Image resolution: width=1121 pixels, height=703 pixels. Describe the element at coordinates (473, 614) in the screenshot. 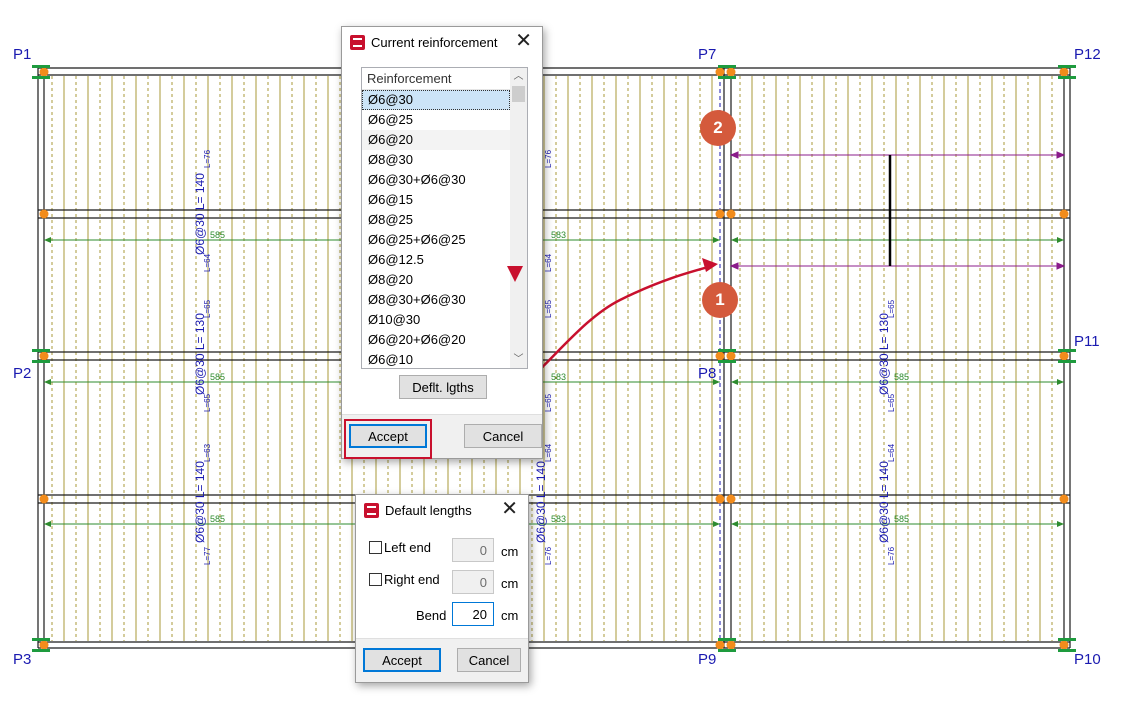

I see `bend-field: 20` at that location.